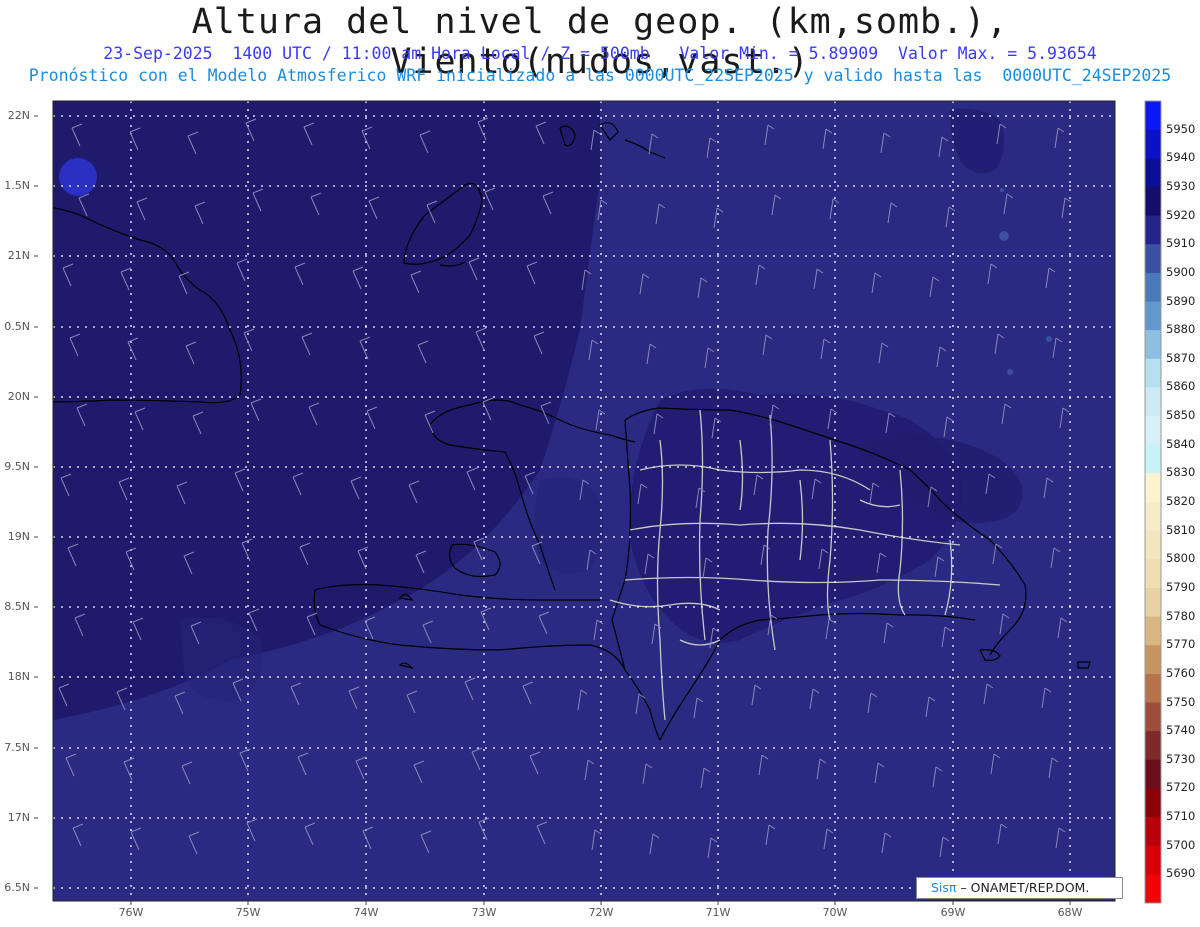 Image resolution: width=1200 pixels, height=927 pixels. I want to click on longitude-label: 72W, so click(601, 912).